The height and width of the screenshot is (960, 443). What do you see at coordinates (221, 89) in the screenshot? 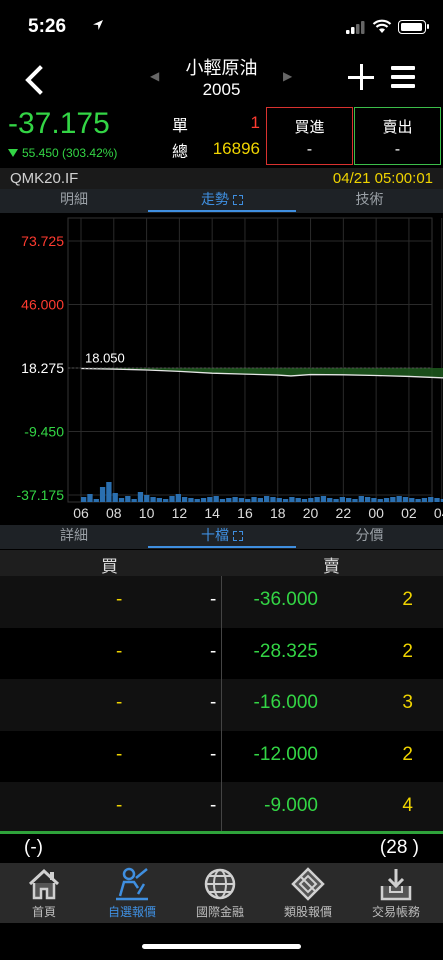
I see `contract-month: 2005` at bounding box center [221, 89].